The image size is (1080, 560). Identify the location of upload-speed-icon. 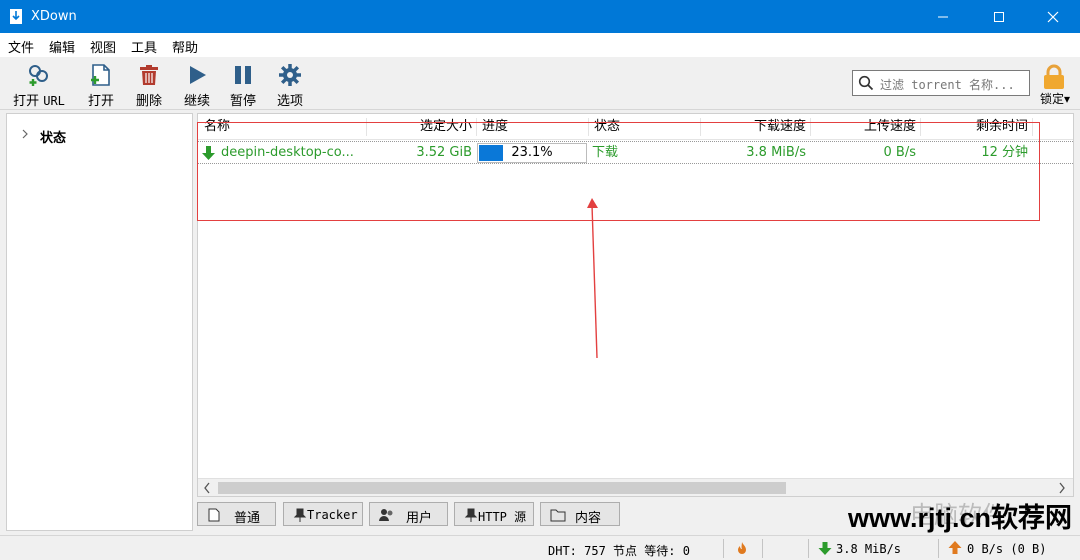
(955, 547).